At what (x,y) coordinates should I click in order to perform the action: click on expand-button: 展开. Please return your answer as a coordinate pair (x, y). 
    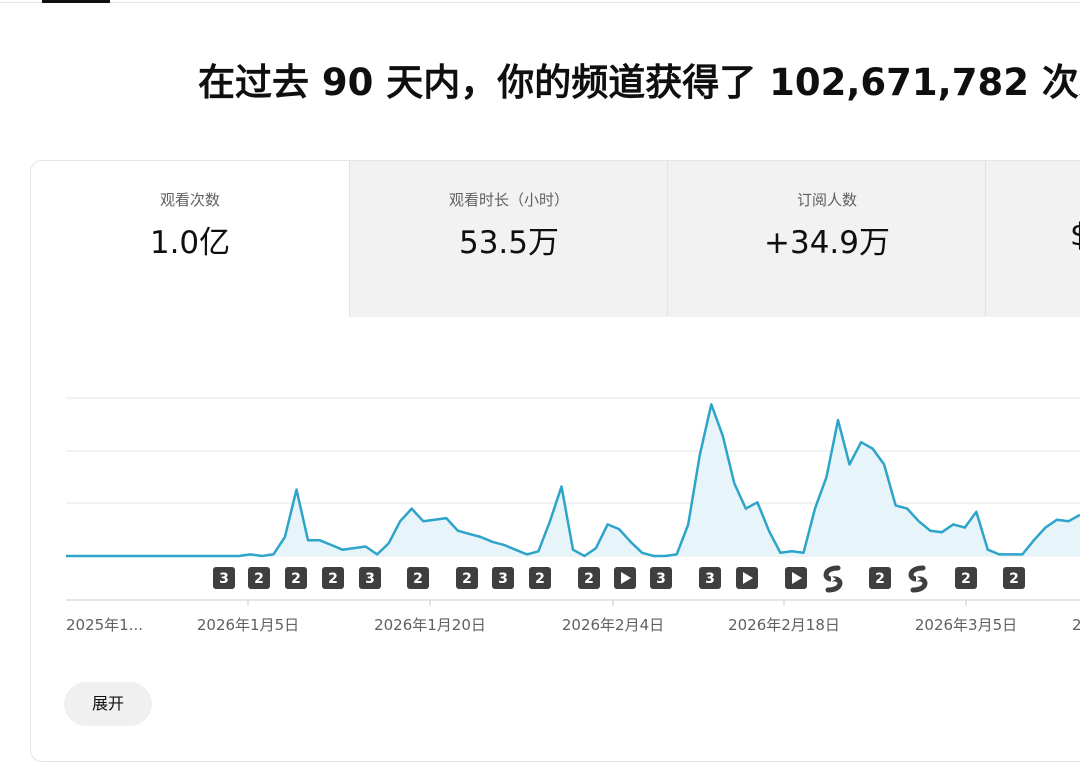
    Looking at the image, I should click on (108, 704).